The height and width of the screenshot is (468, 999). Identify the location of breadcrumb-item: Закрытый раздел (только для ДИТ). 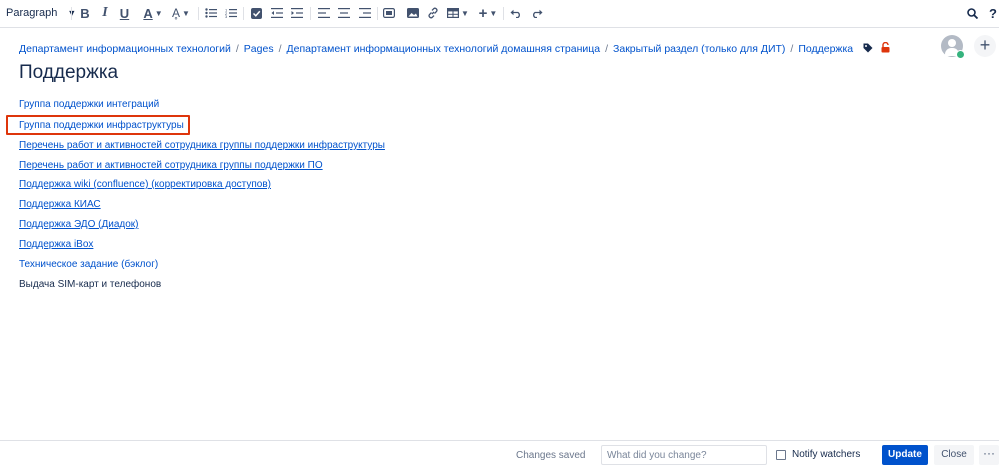
(699, 49).